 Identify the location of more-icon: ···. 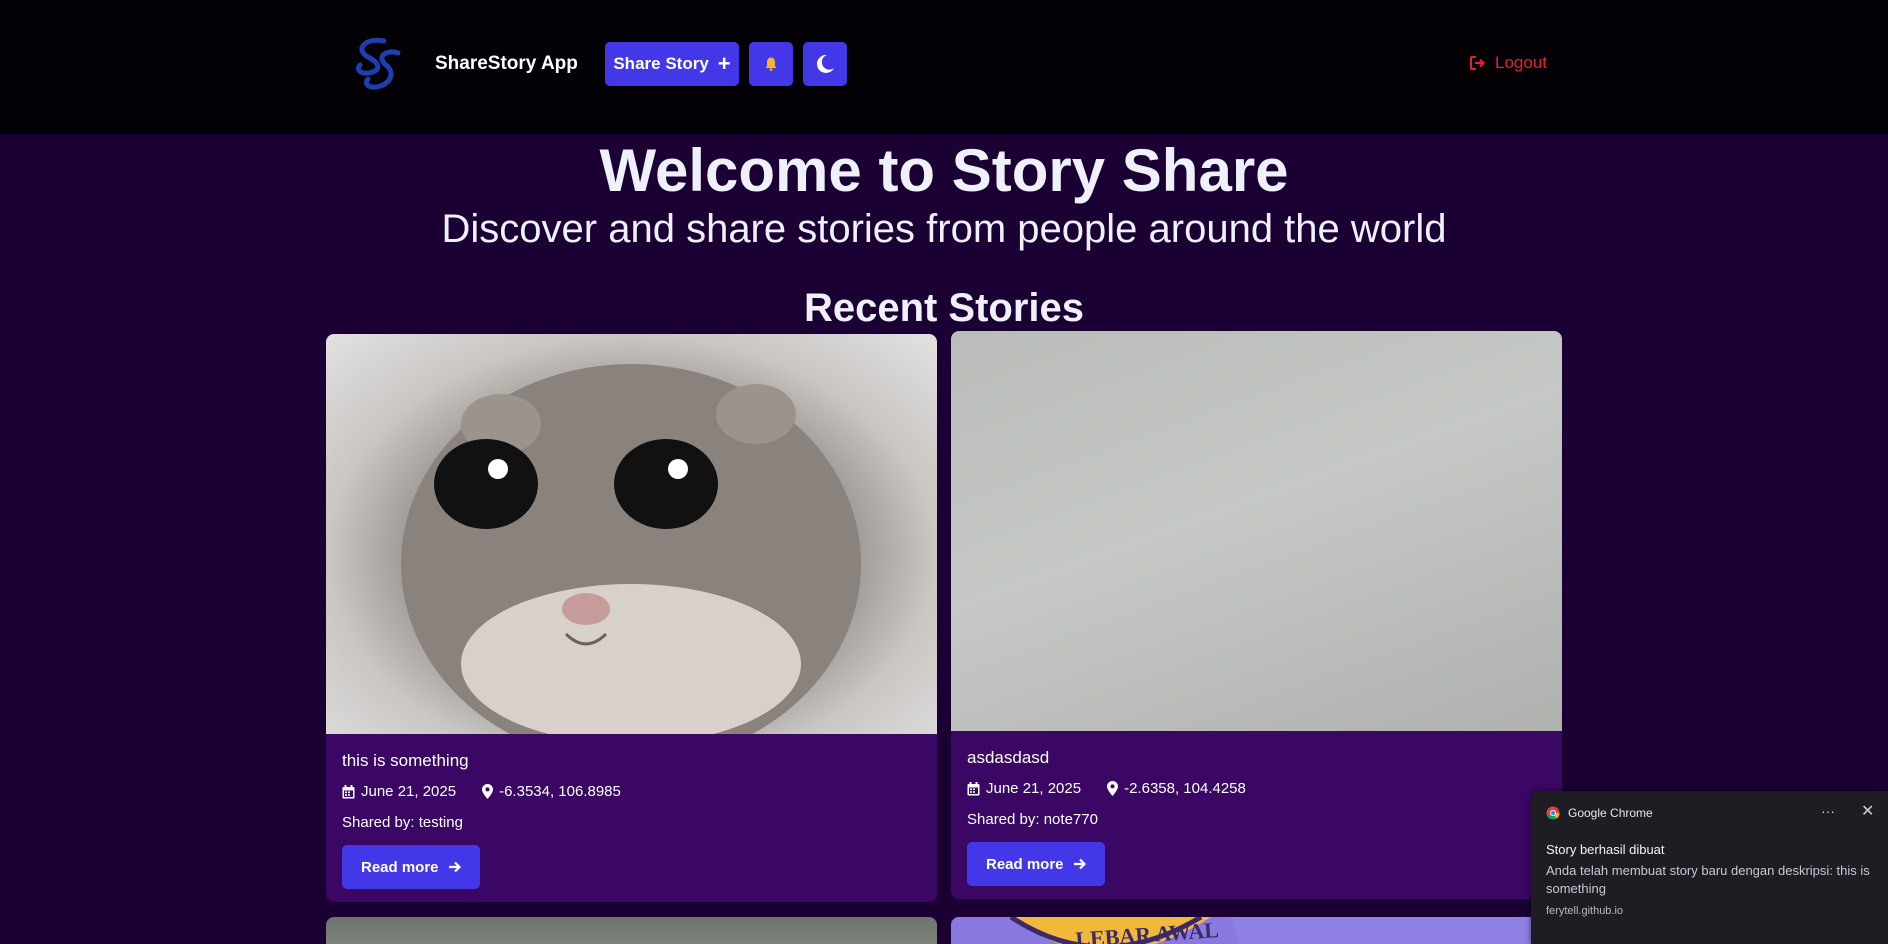
(1828, 811).